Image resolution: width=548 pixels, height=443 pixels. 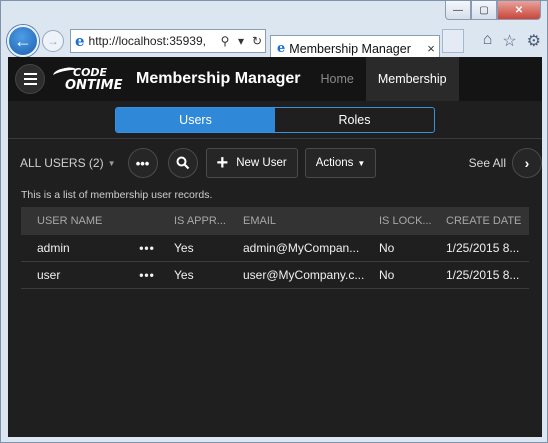 I want to click on forward-arrow-icon: →, so click(x=53, y=41).